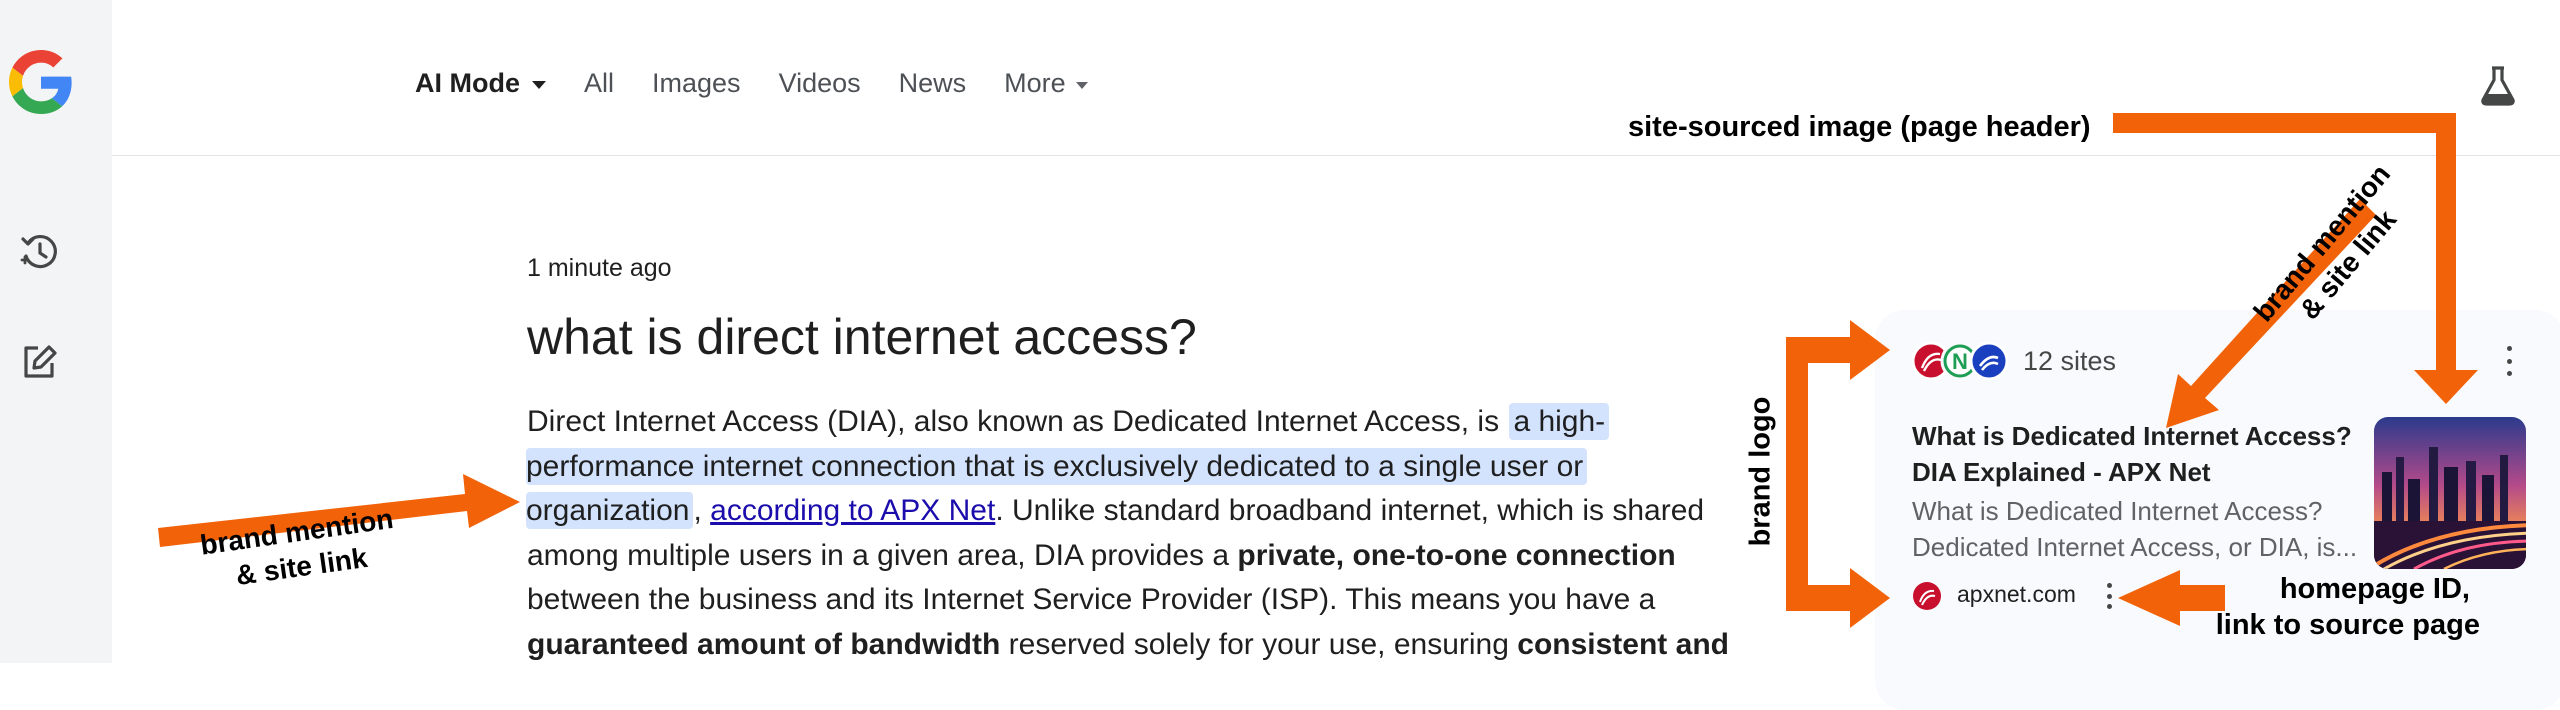  Describe the element at coordinates (696, 83) in the screenshot. I see `tab-images: Images` at that location.